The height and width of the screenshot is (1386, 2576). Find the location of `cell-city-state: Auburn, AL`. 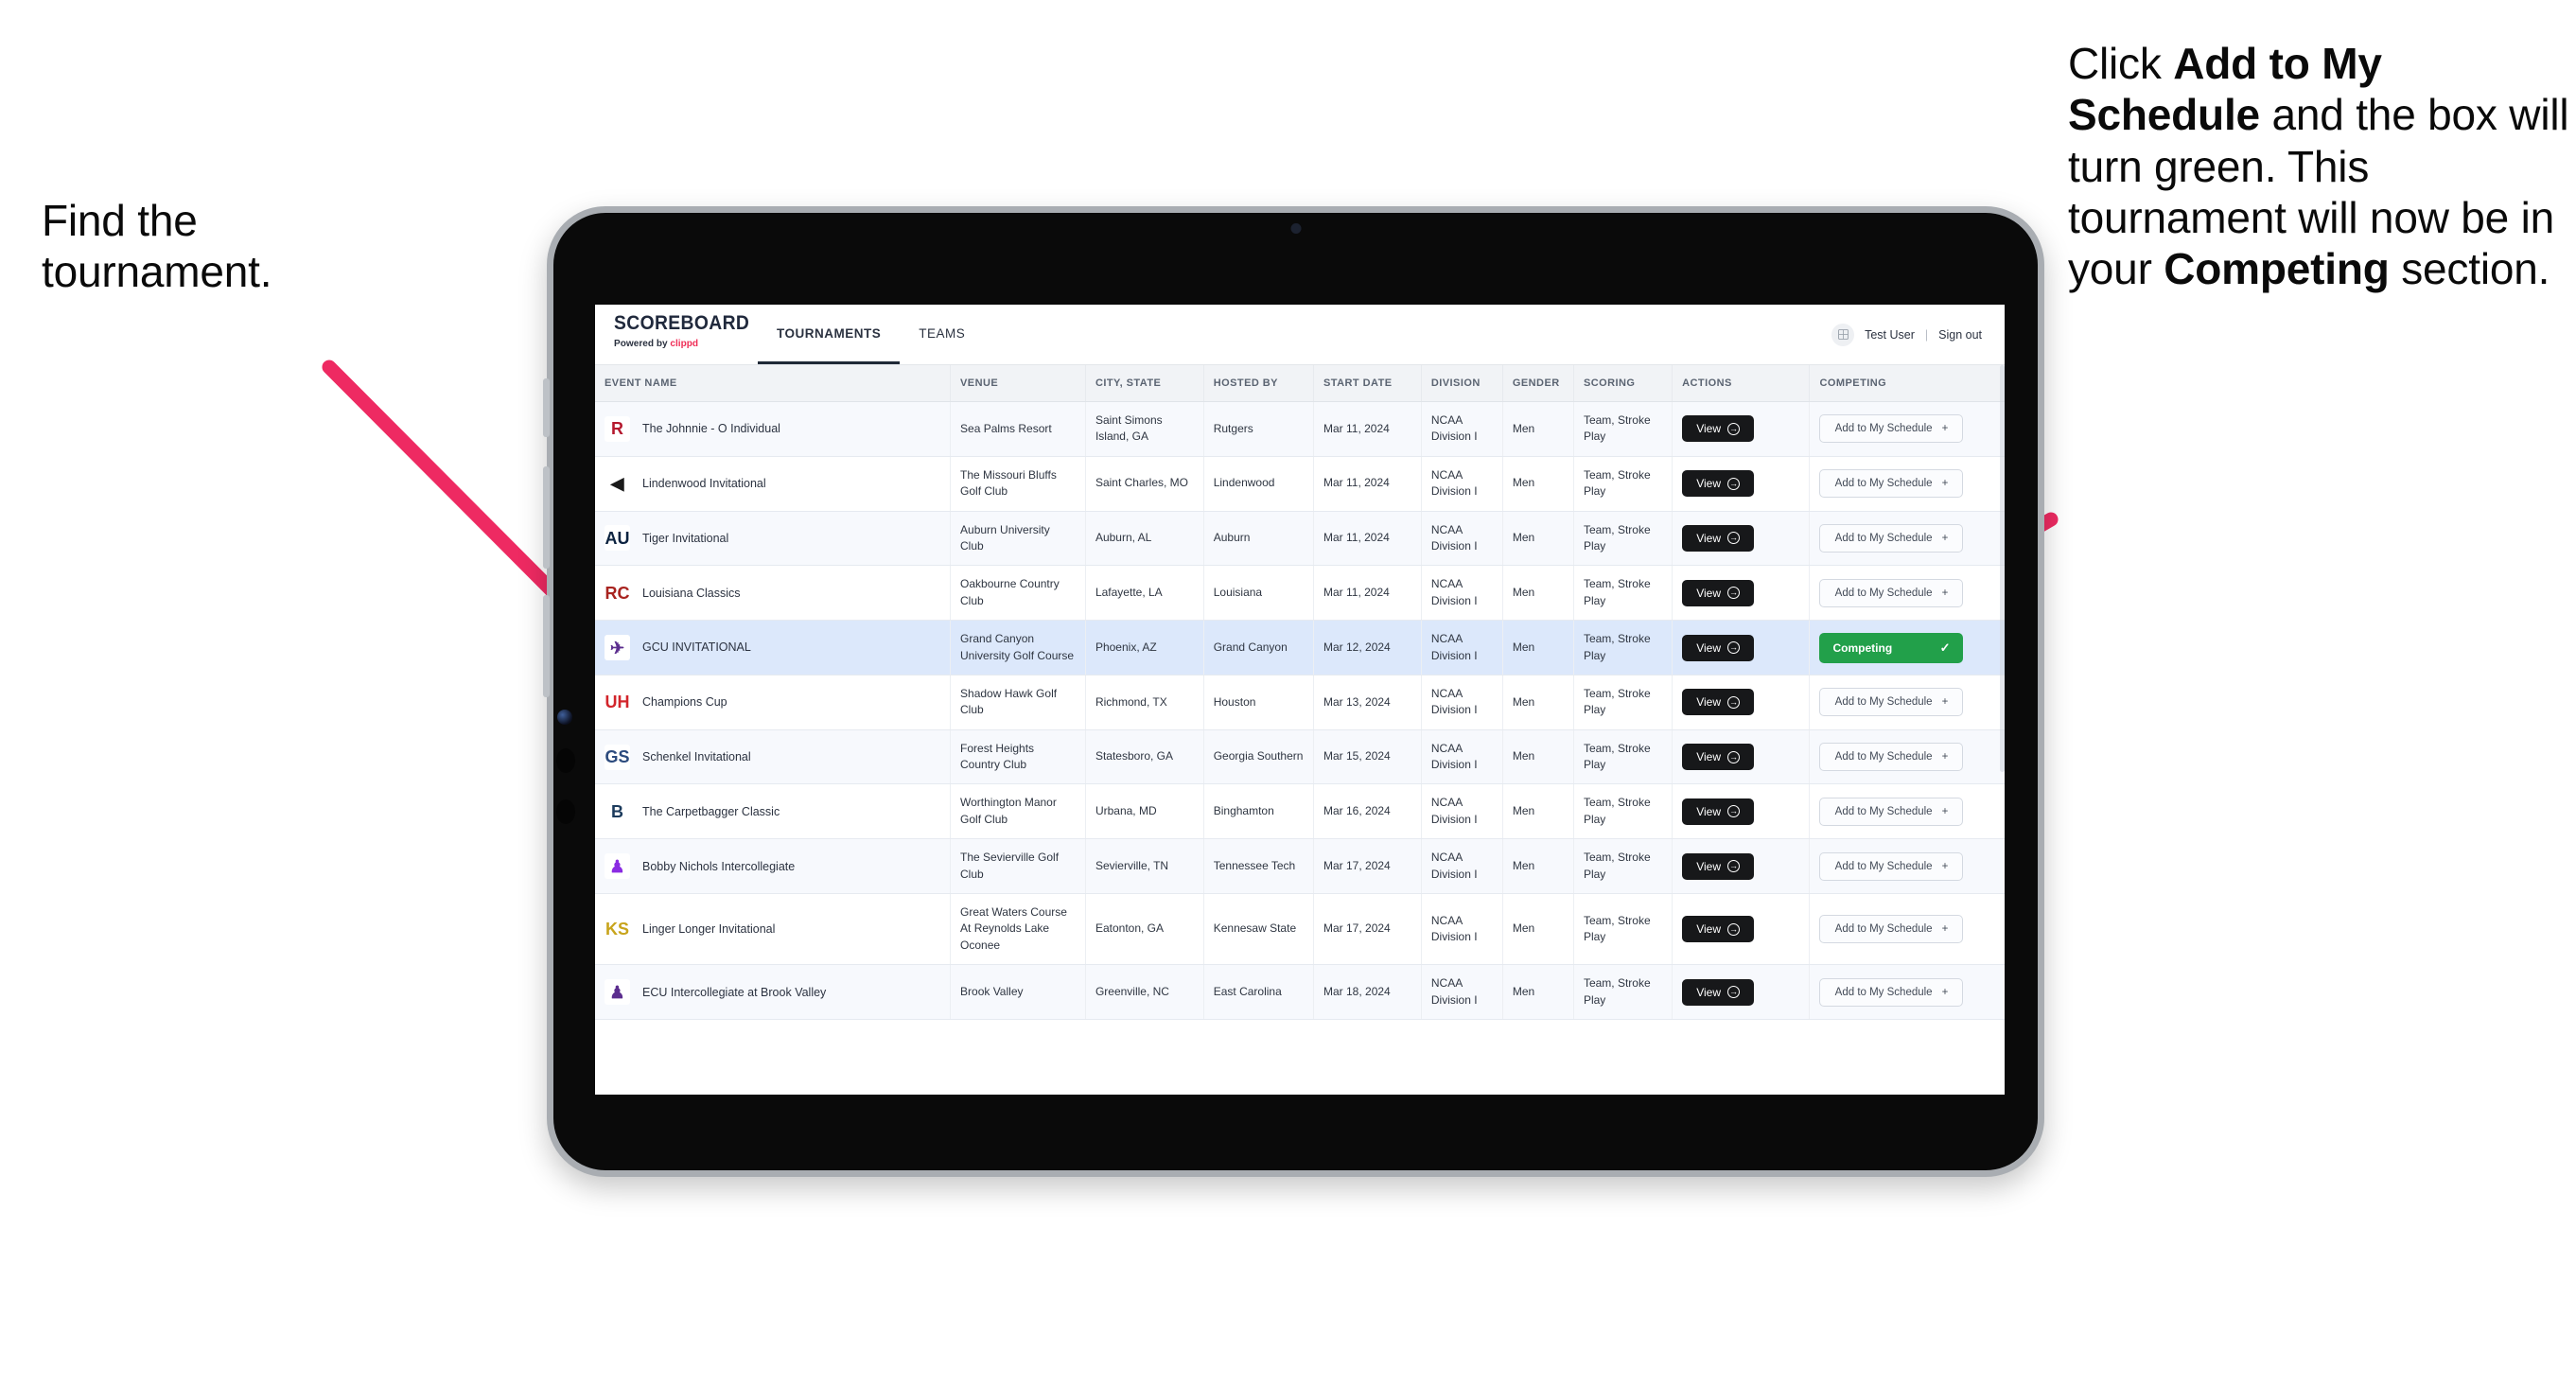

cell-city-state: Auburn, AL is located at coordinates (1145, 539).